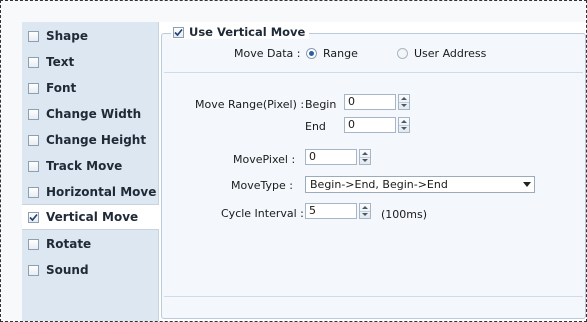  Describe the element at coordinates (267, 53) in the screenshot. I see `move-data-label: Move Data :` at that location.